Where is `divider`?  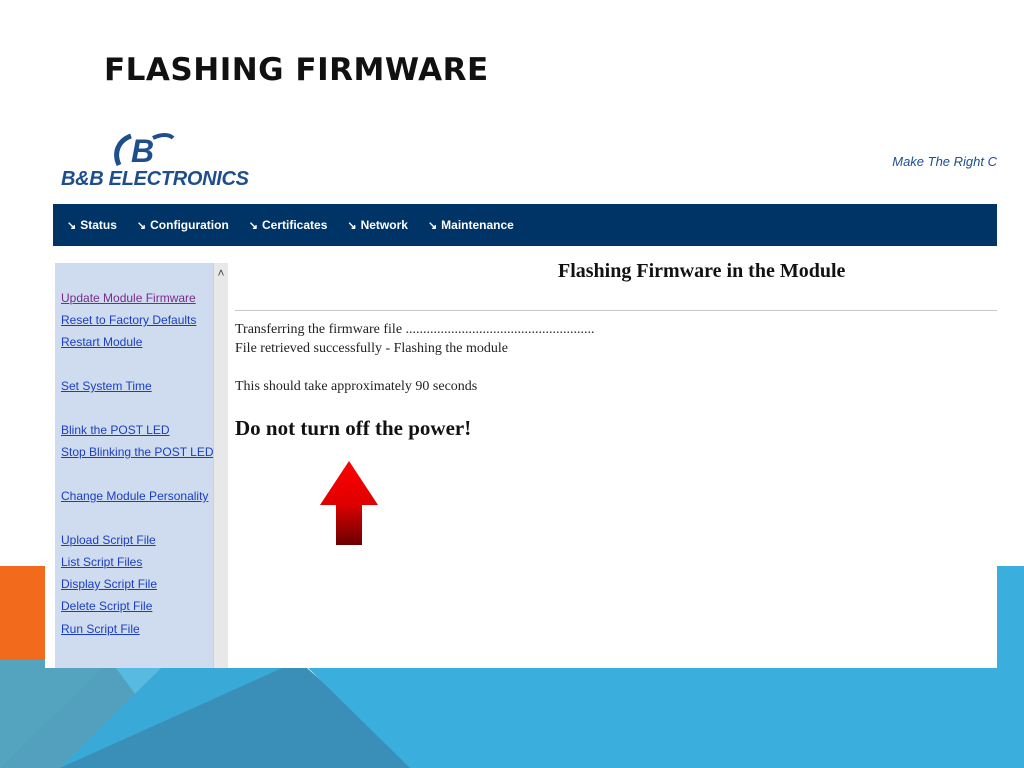 divider is located at coordinates (616, 310).